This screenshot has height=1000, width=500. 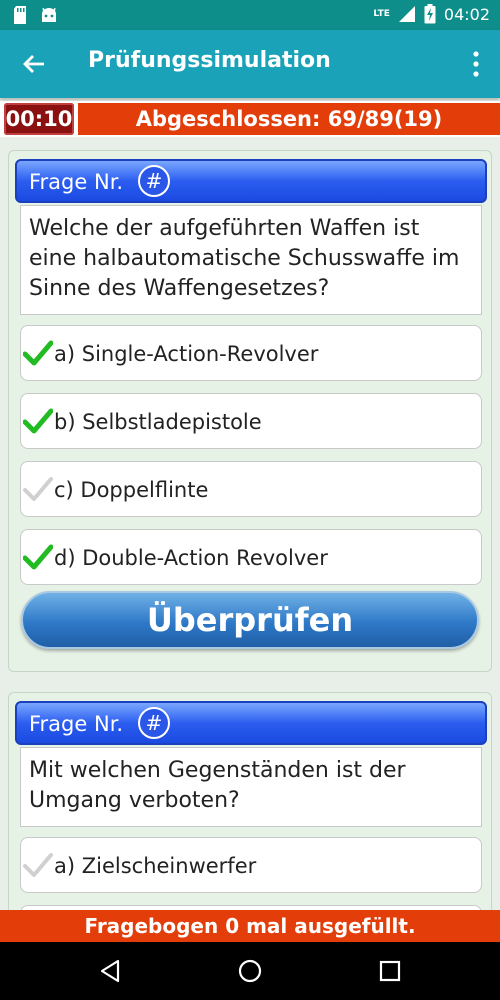 What do you see at coordinates (110, 971) in the screenshot?
I see `nav-back-icon` at bounding box center [110, 971].